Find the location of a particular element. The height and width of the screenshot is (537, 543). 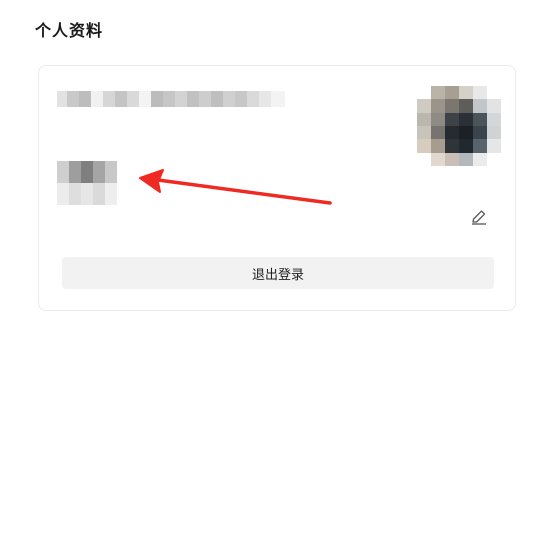

pencil-icon is located at coordinates (479, 217).